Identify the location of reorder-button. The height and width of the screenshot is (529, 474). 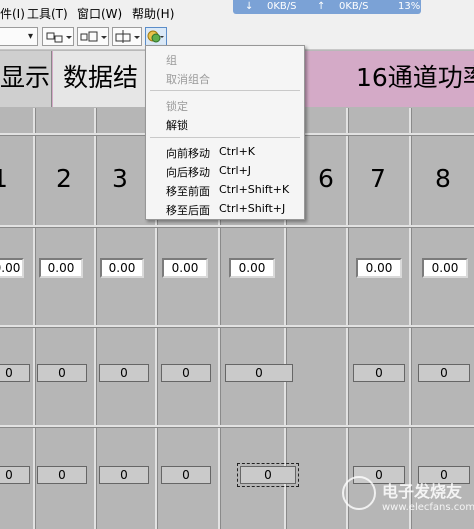
(156, 36).